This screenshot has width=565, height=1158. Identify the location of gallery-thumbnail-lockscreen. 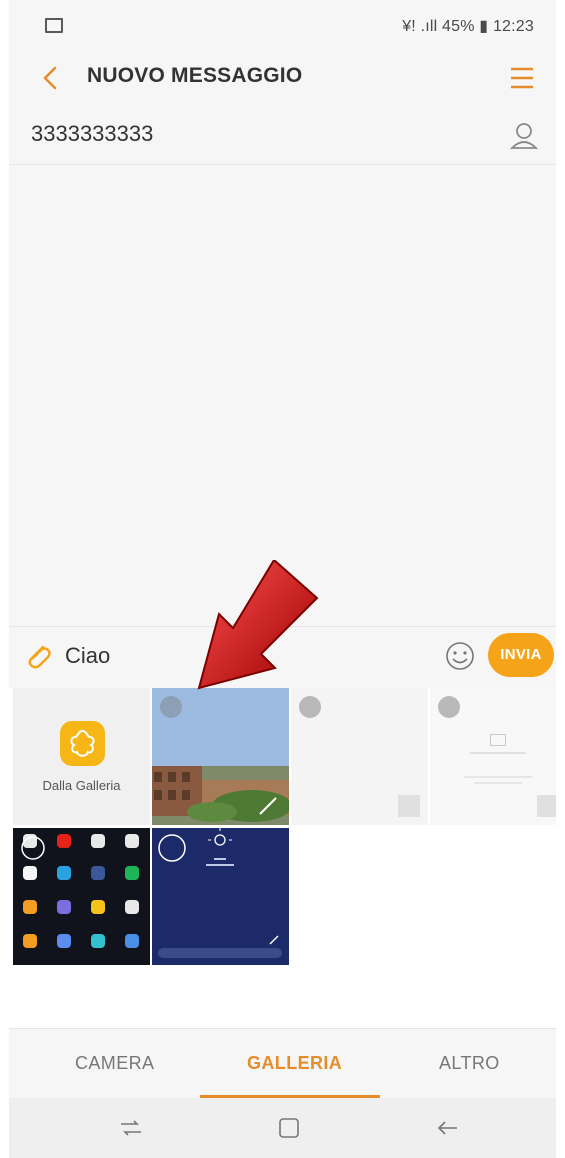
(220, 896).